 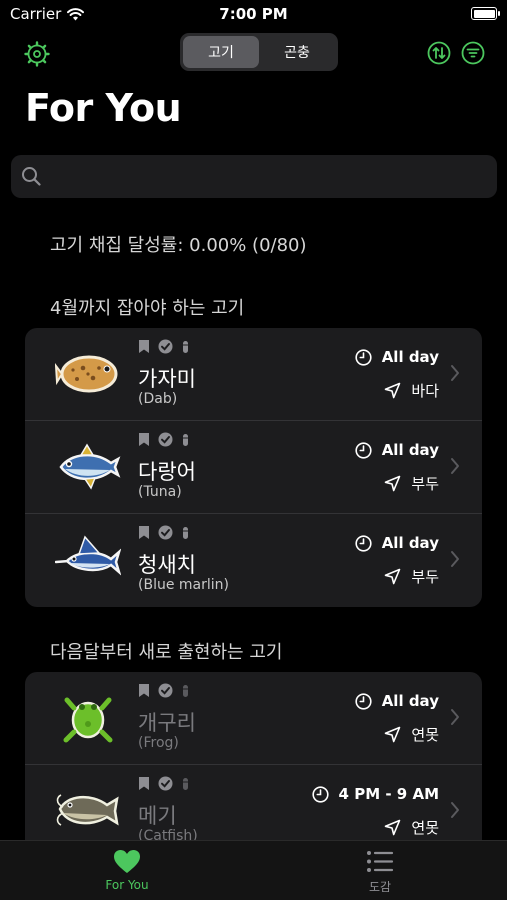 I want to click on list-item: 가자미 (Dab) All day 바다, so click(x=253, y=374).